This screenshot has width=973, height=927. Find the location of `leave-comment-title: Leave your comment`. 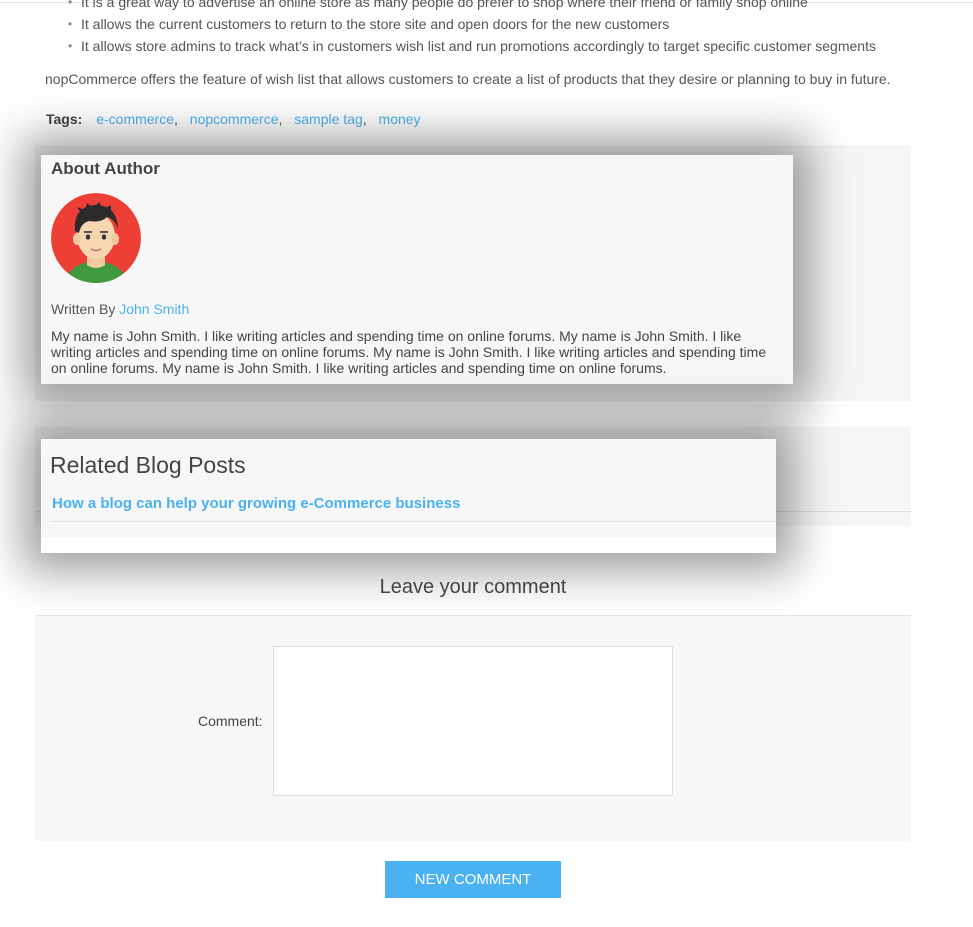

leave-comment-title: Leave your comment is located at coordinates (473, 587).